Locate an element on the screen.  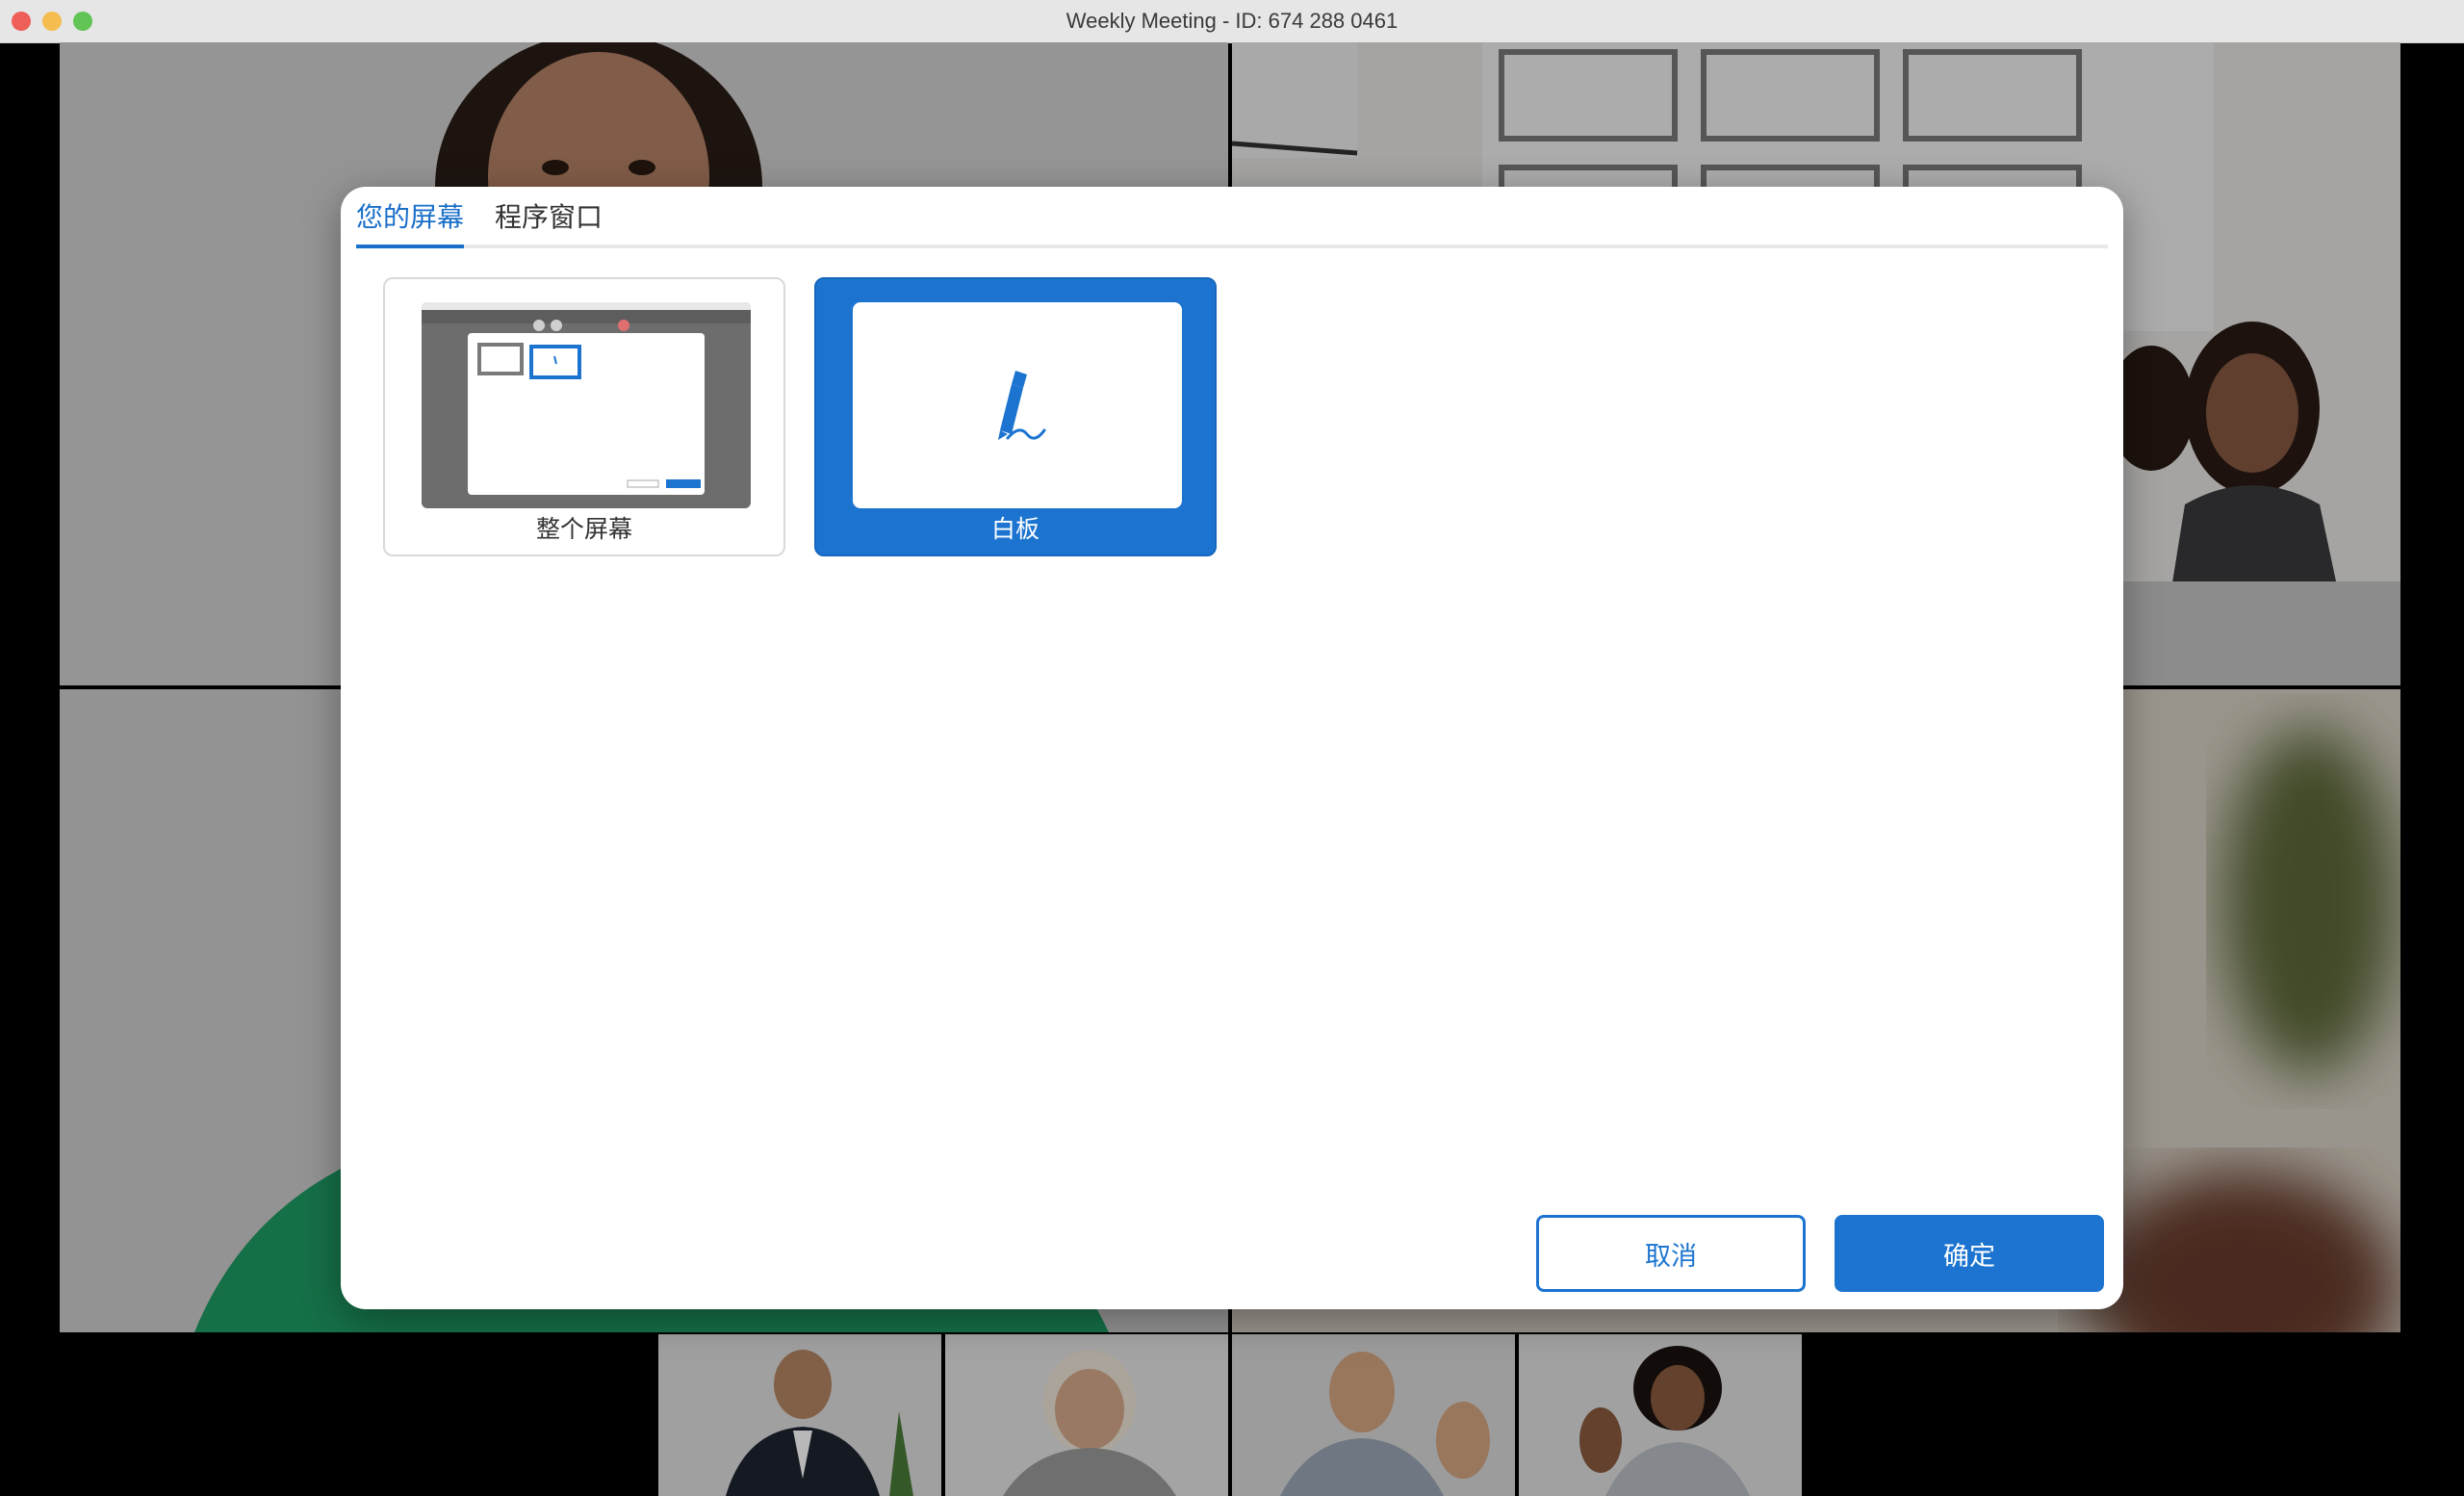
whiteboard-preview is located at coordinates (1017, 405).